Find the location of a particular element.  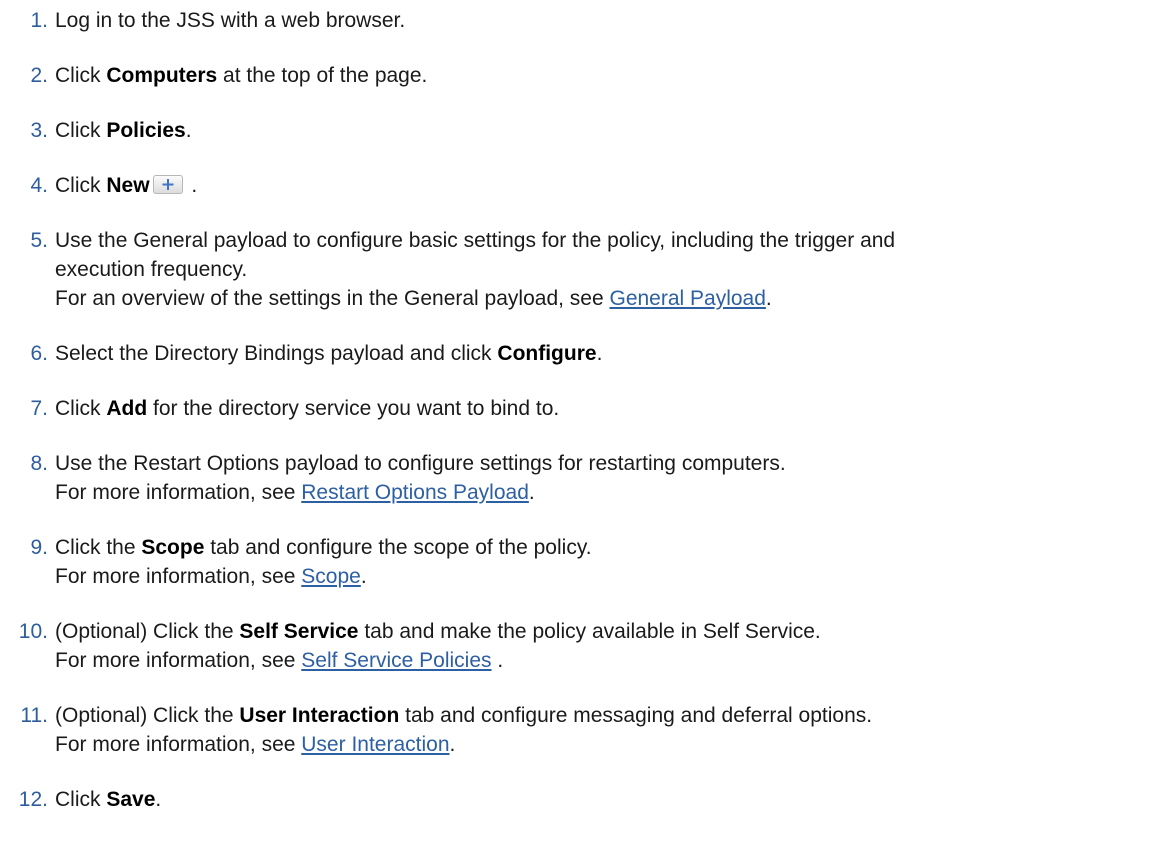

link-self-service-policies: Self Service Policies is located at coordinates (396, 660).